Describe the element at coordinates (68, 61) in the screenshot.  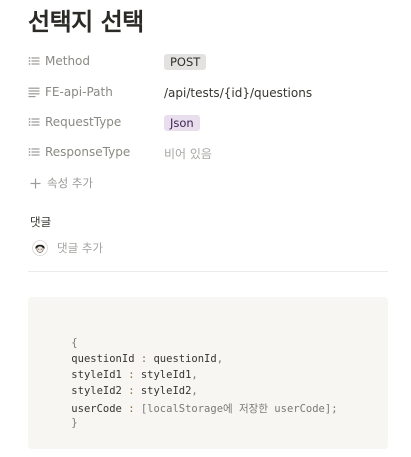
I see `property-label: Method` at that location.